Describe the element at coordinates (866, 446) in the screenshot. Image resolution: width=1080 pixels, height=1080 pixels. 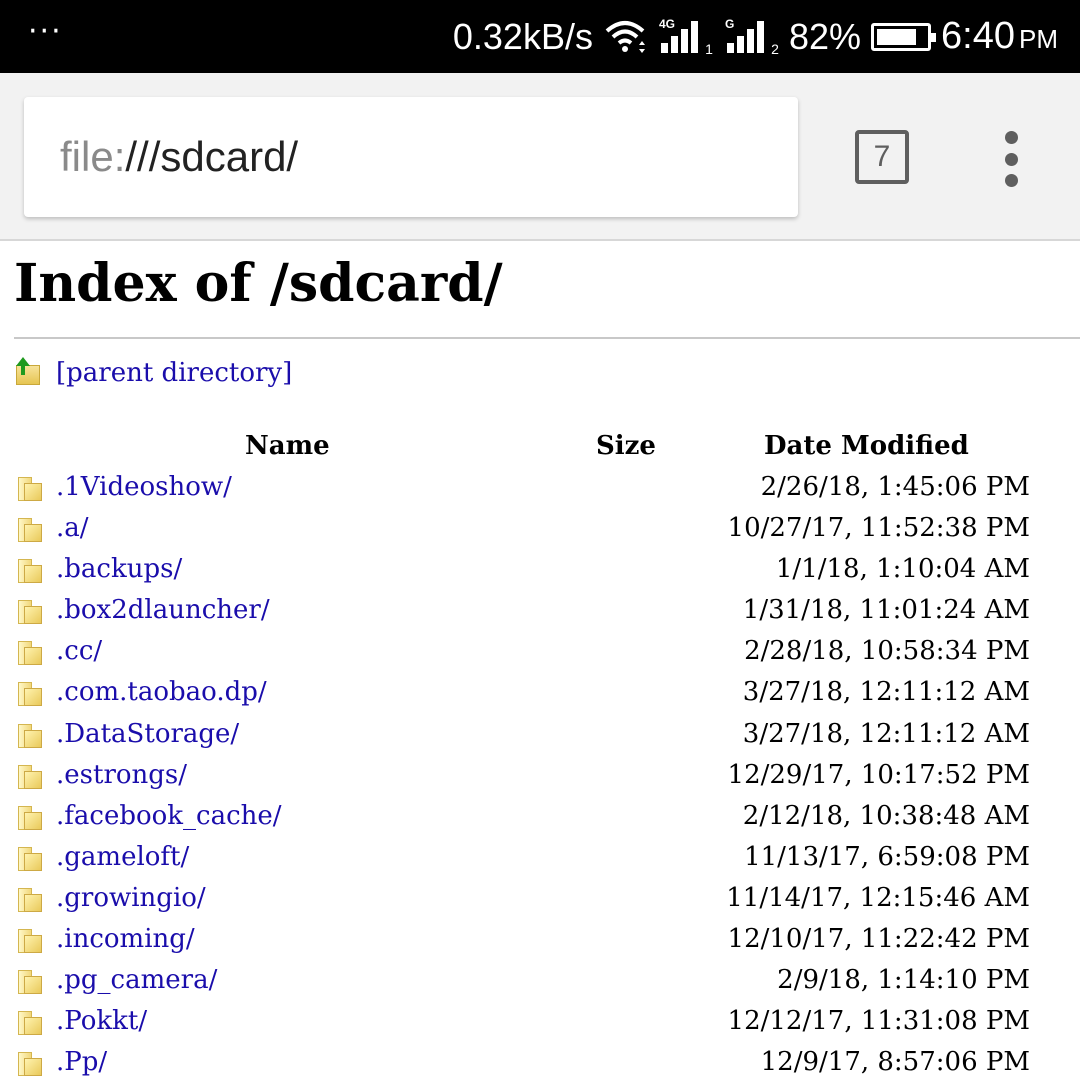
I see `column-header-date-modified: Date Modified` at that location.